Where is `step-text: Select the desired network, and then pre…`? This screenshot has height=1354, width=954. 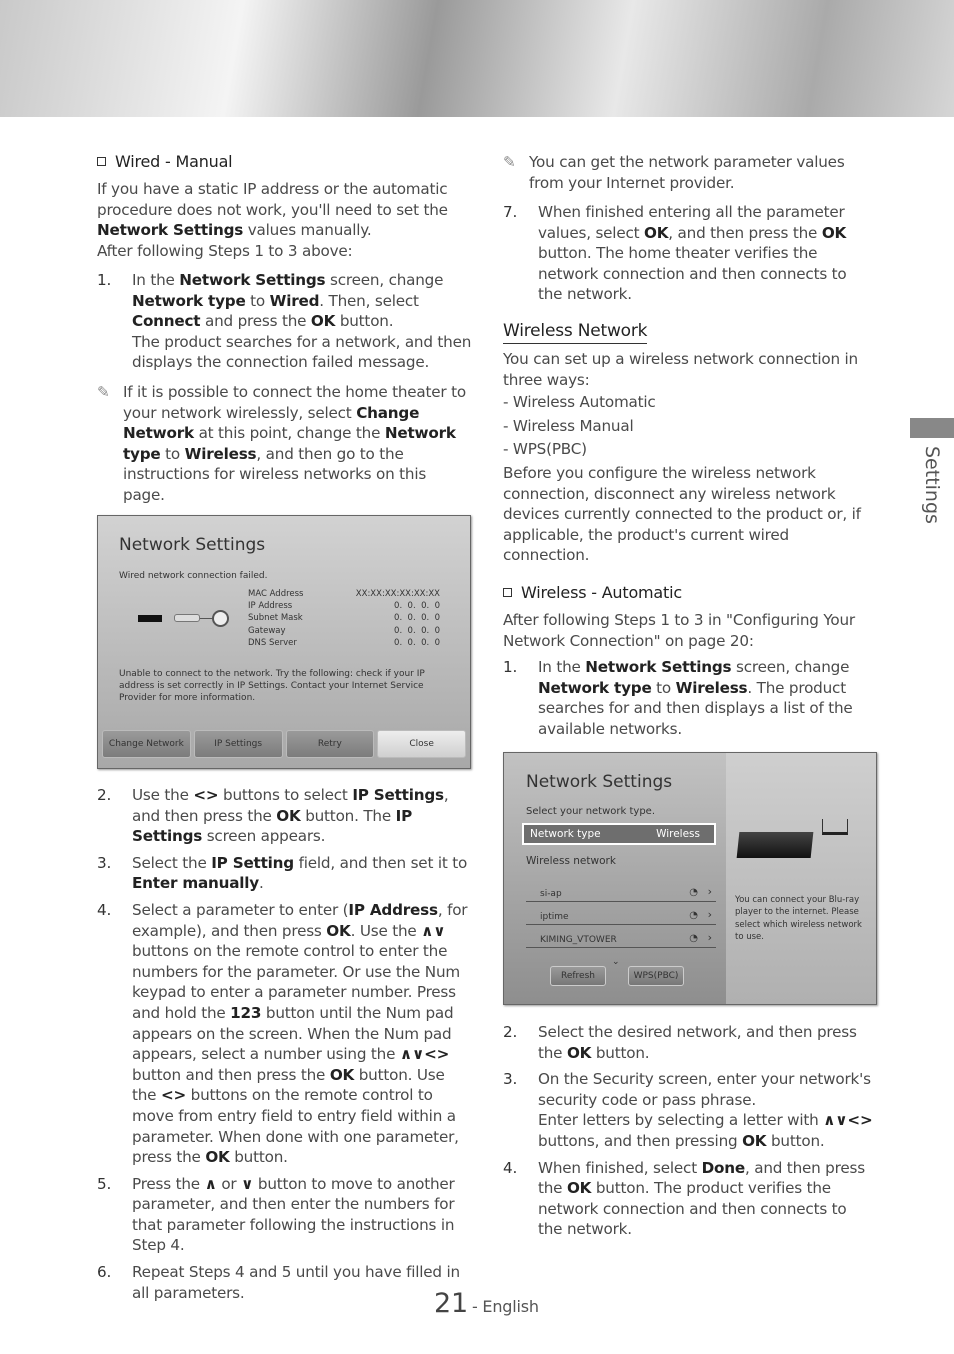 step-text: Select the desired network, and then pre… is located at coordinates (706, 1042).